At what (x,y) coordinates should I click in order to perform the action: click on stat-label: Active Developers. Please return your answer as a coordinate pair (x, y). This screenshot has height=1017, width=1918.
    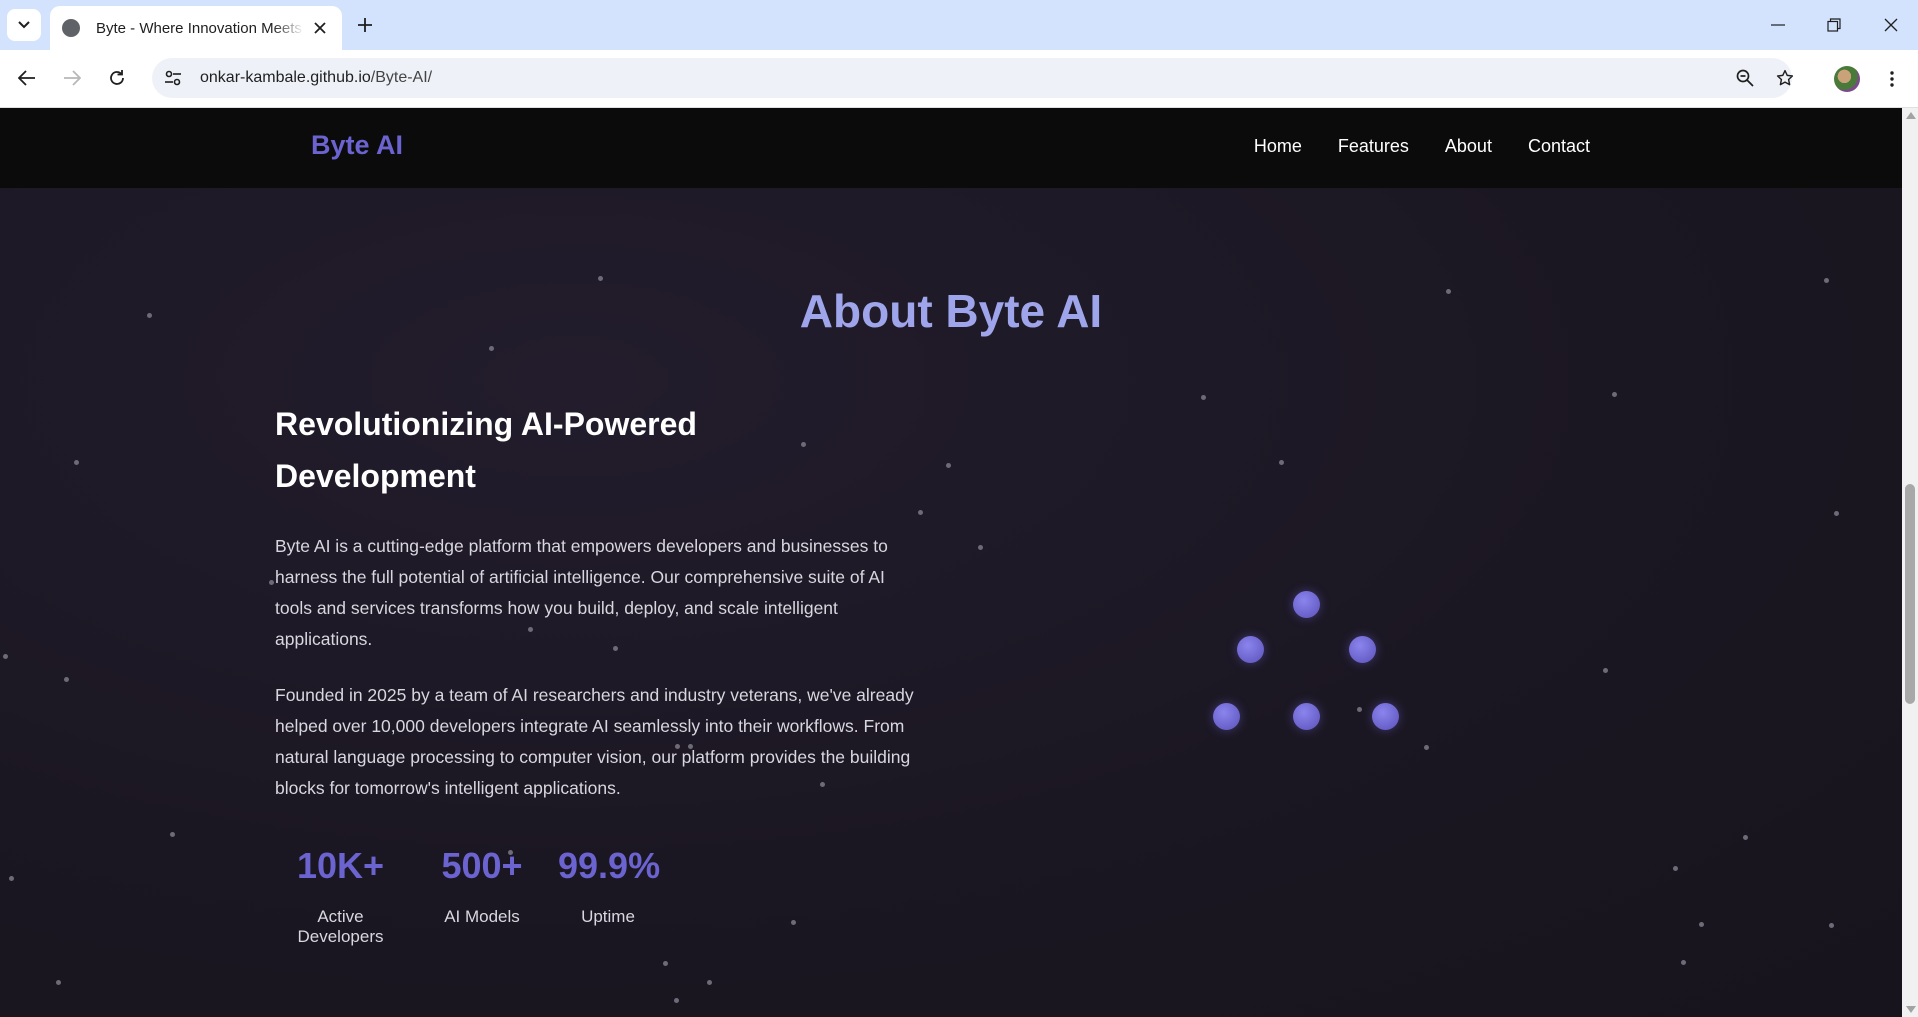
    Looking at the image, I should click on (340, 926).